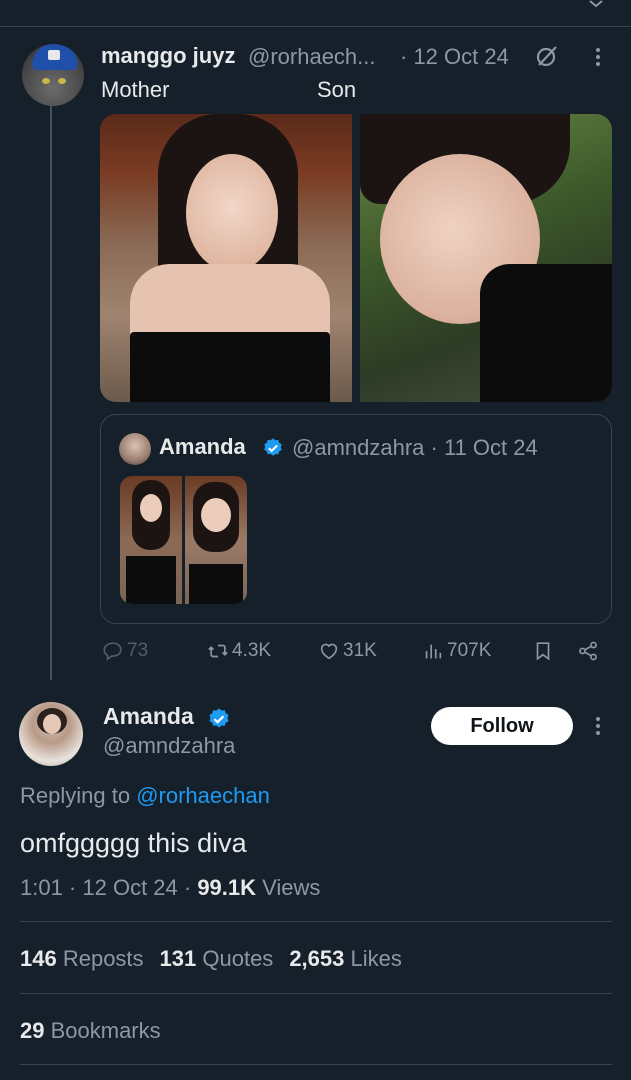  What do you see at coordinates (148, 716) in the screenshot?
I see `author-name: Amanda` at bounding box center [148, 716].